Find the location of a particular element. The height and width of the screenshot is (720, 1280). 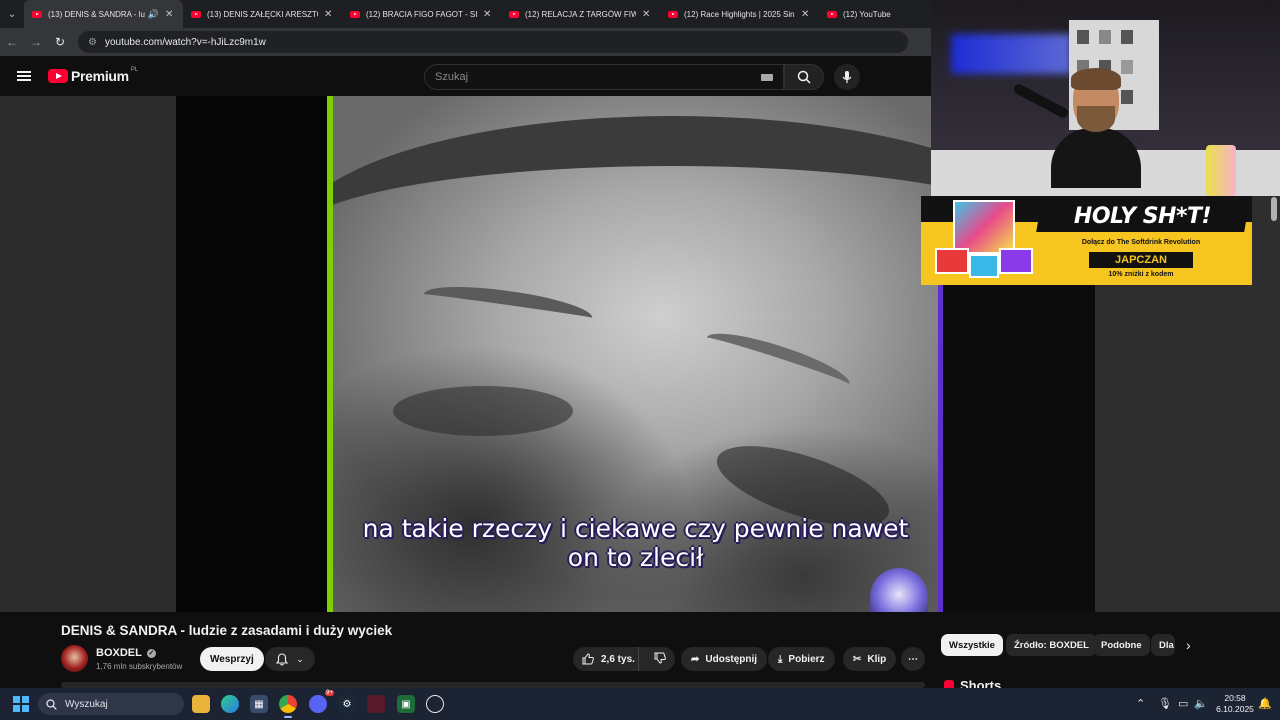

game-app-icon is located at coordinates (376, 704).